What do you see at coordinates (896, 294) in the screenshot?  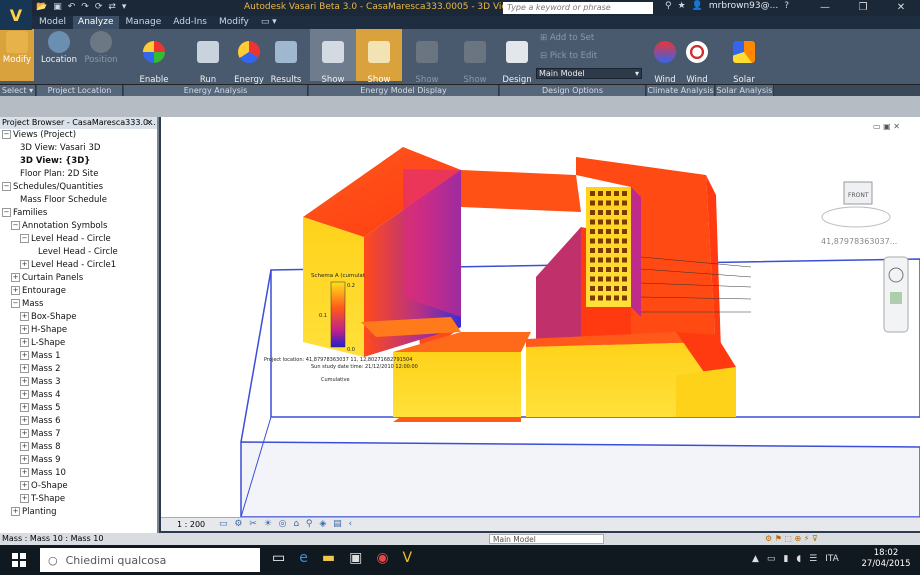 I see `navigation-bar` at bounding box center [896, 294].